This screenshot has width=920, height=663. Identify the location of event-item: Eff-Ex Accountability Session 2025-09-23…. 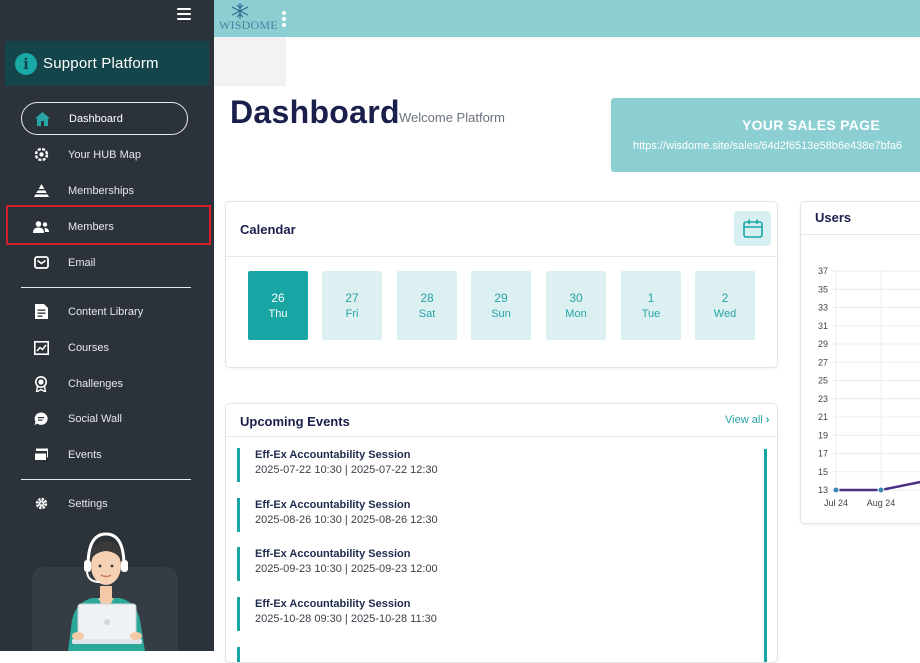
(487, 564).